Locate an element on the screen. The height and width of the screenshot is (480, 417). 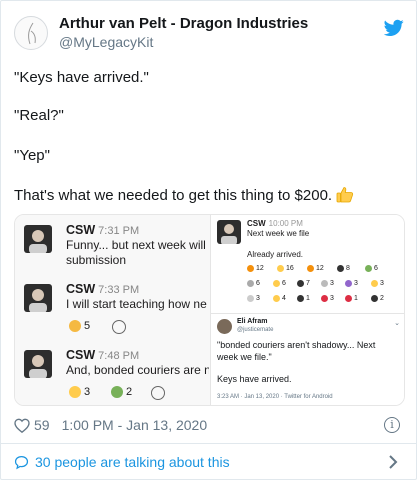
speech-bubble-icon is located at coordinates (21, 462).